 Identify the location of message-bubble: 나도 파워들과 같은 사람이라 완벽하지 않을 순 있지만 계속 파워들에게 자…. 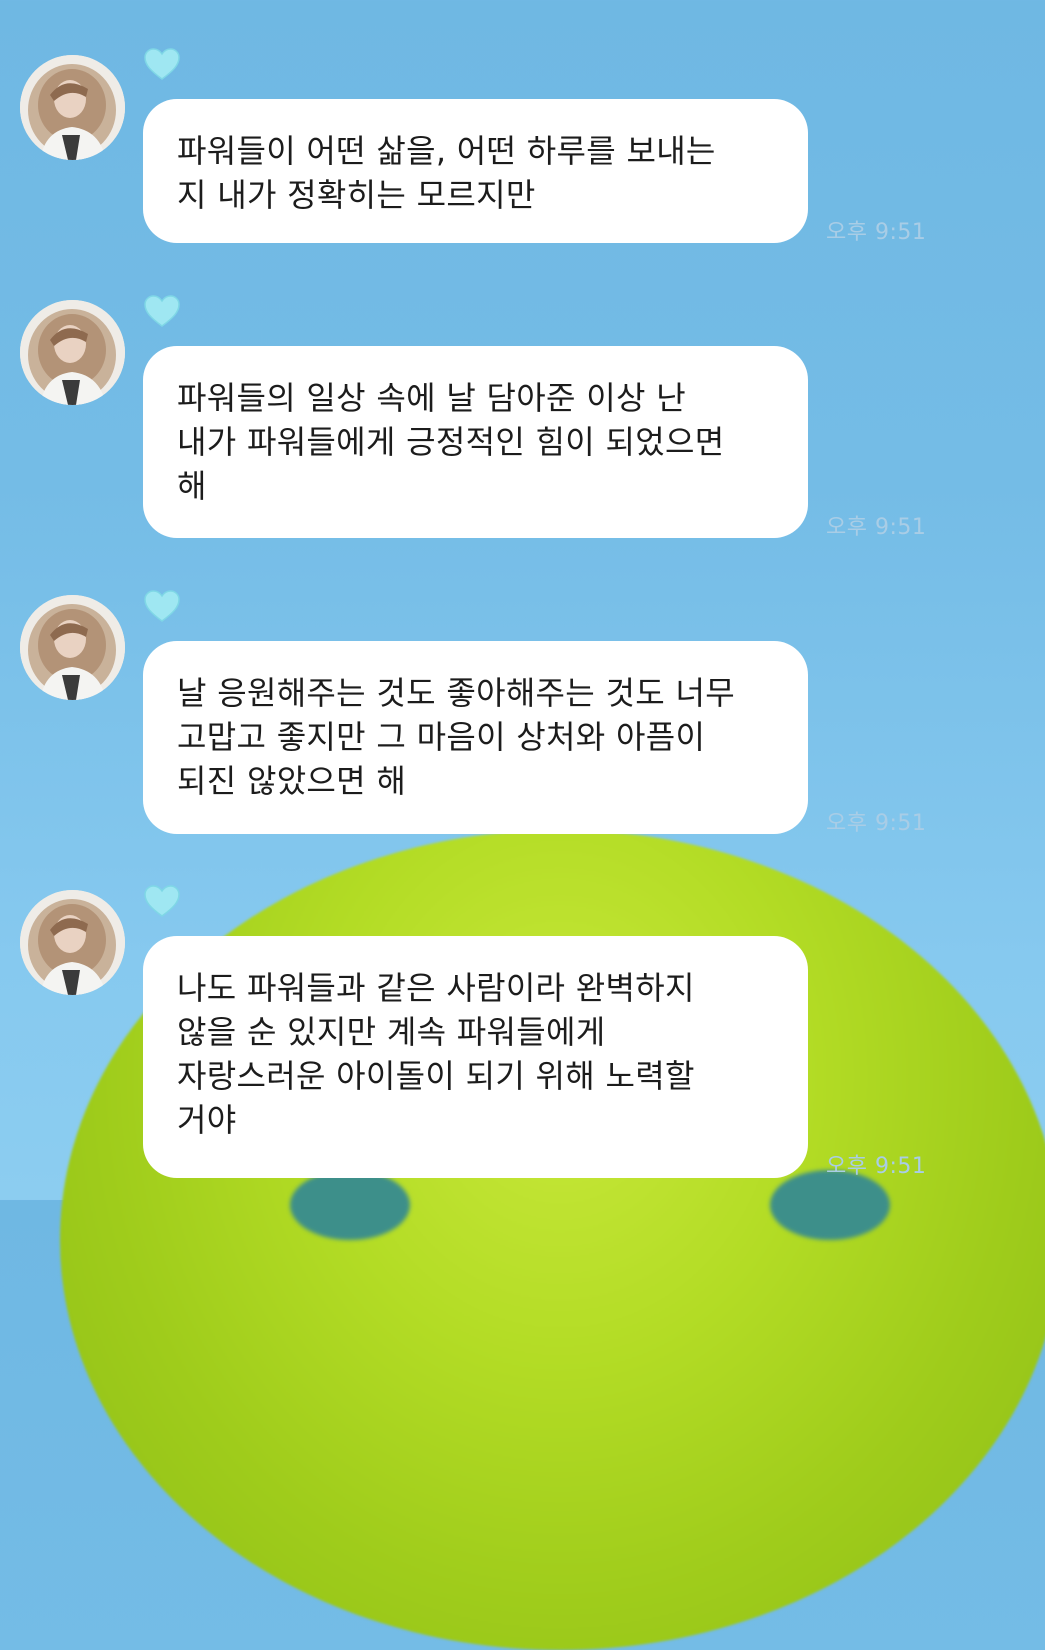
(475, 1057).